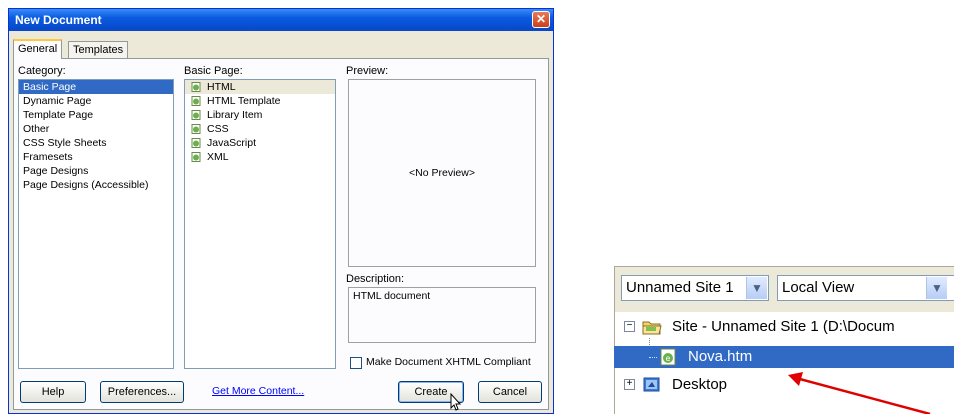 This screenshot has height=414, width=954. What do you see at coordinates (510, 392) in the screenshot?
I see `cancel-button: Cancel` at bounding box center [510, 392].